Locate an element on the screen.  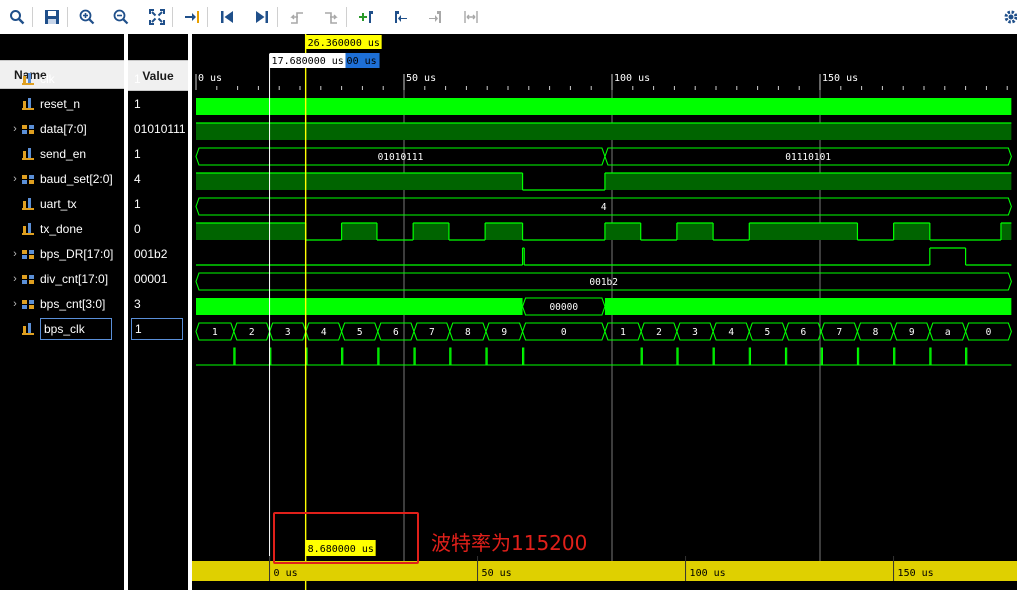
go-to-last-time-icon is located at coordinates (262, 17).